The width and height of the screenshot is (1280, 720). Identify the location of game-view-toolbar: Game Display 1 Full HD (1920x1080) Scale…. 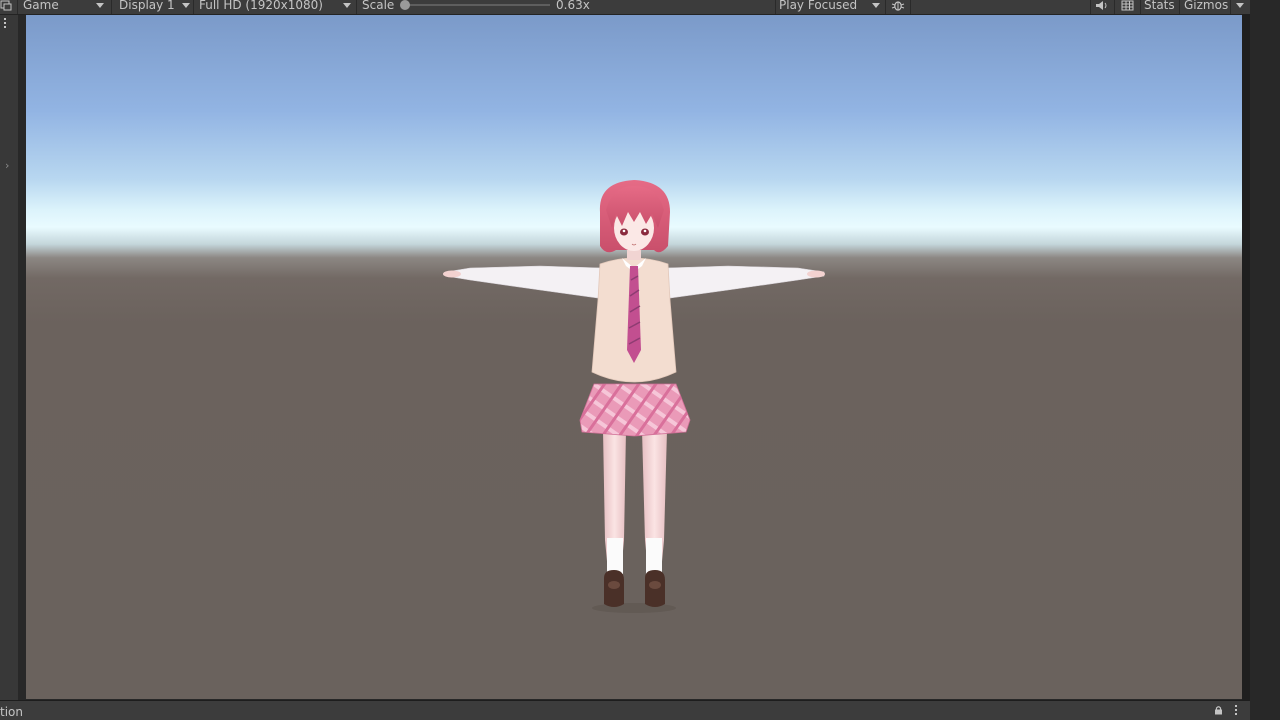
(625, 7).